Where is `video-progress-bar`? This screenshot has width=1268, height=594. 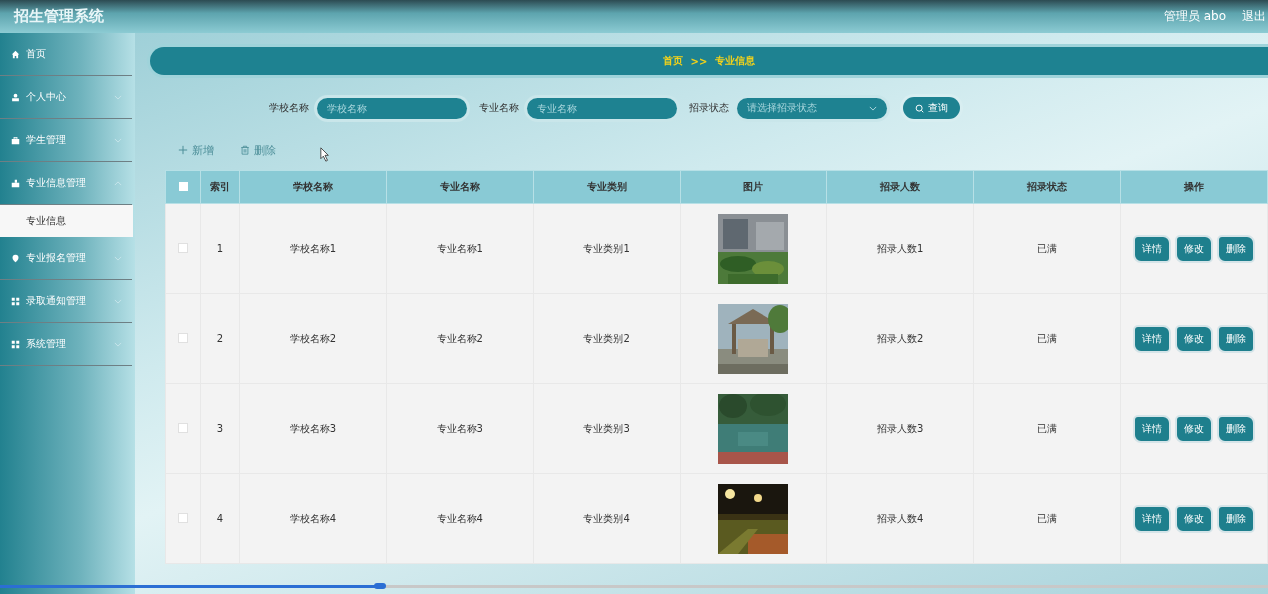
video-progress-bar is located at coordinates (634, 586).